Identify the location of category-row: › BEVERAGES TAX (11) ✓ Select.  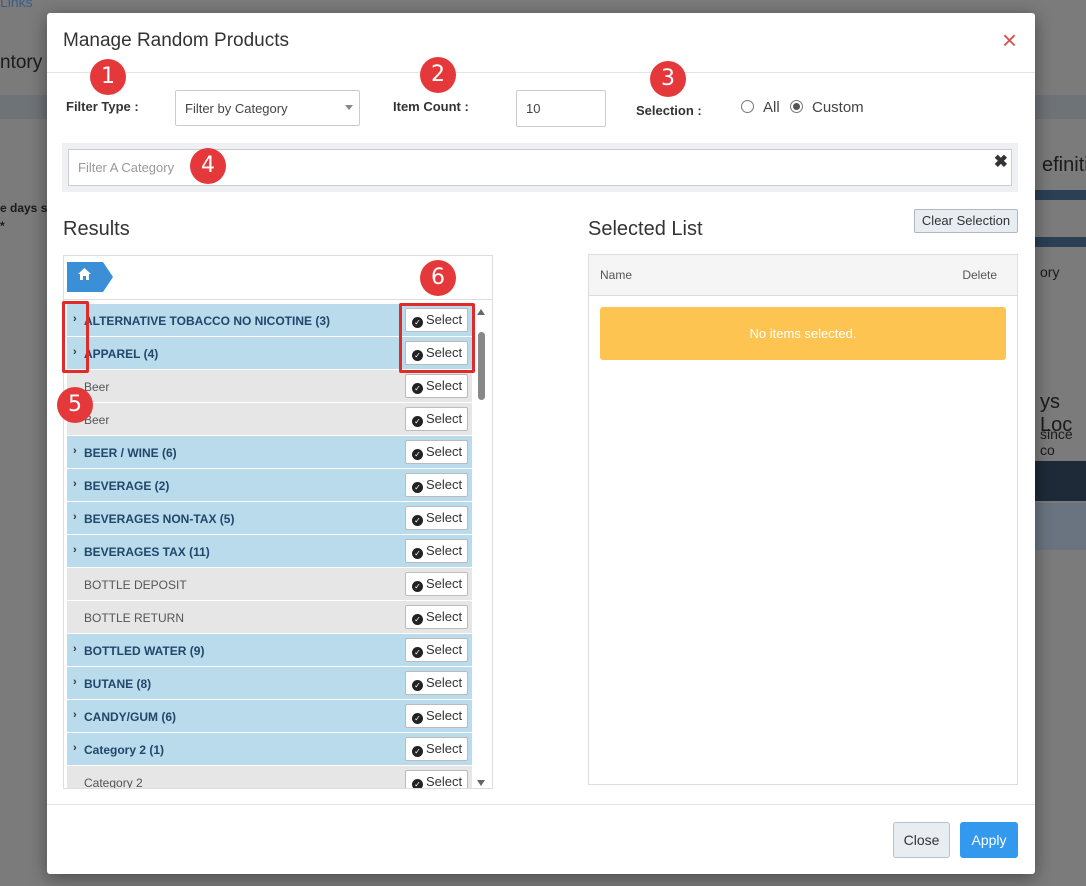
(269, 551).